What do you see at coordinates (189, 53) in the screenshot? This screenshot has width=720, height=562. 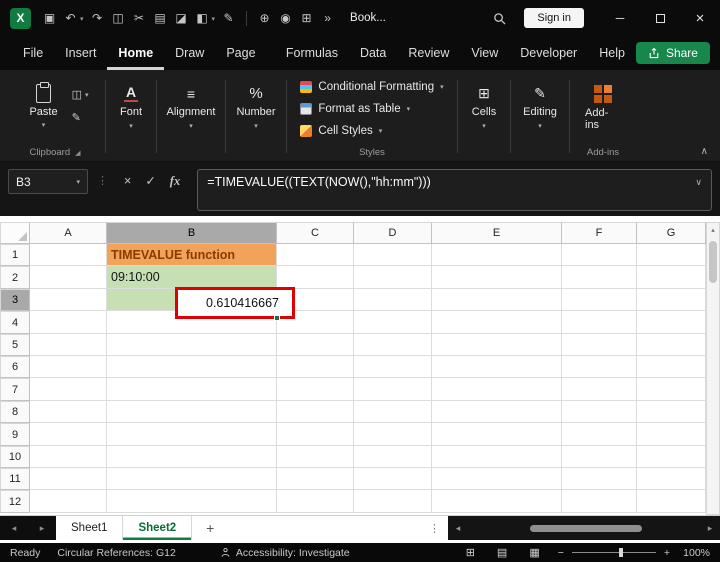 I see `ribbon-tab-draw: Draw` at bounding box center [189, 53].